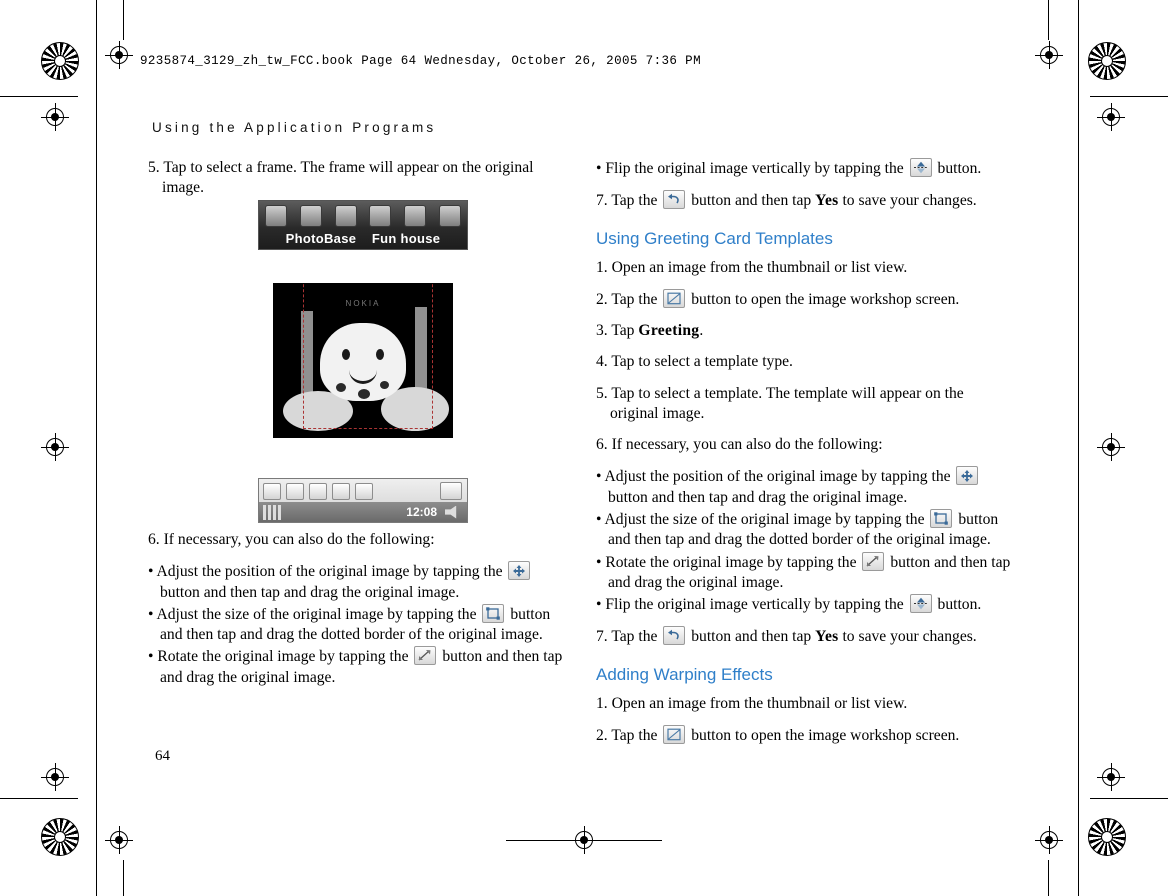 This screenshot has width=1168, height=896. I want to click on page-edge-right, so click(1078, 448).